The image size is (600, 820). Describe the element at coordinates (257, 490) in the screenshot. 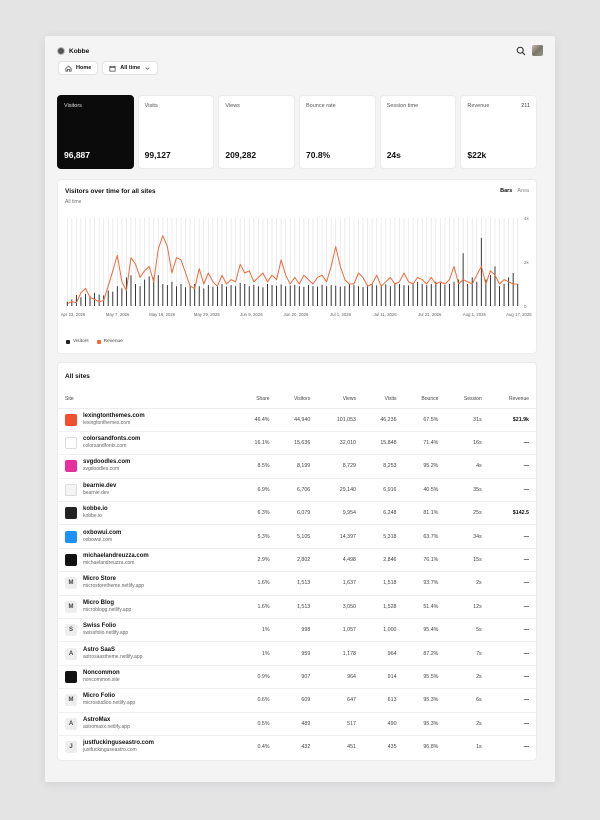

I see `cell-share: 6.9%` at that location.